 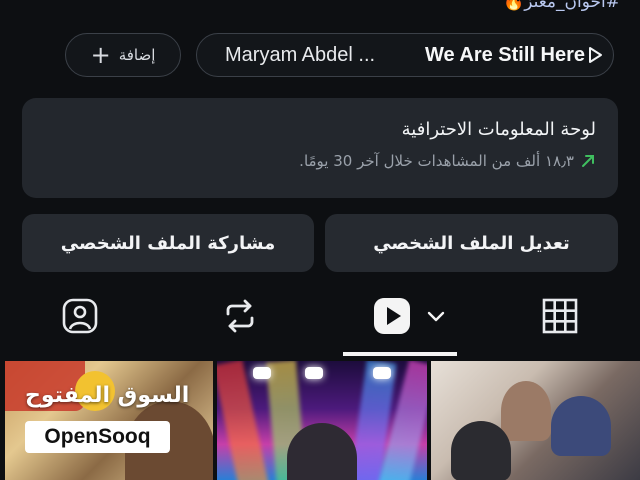 What do you see at coordinates (400, 354) in the screenshot?
I see `selected-tab-indicator` at bounding box center [400, 354].